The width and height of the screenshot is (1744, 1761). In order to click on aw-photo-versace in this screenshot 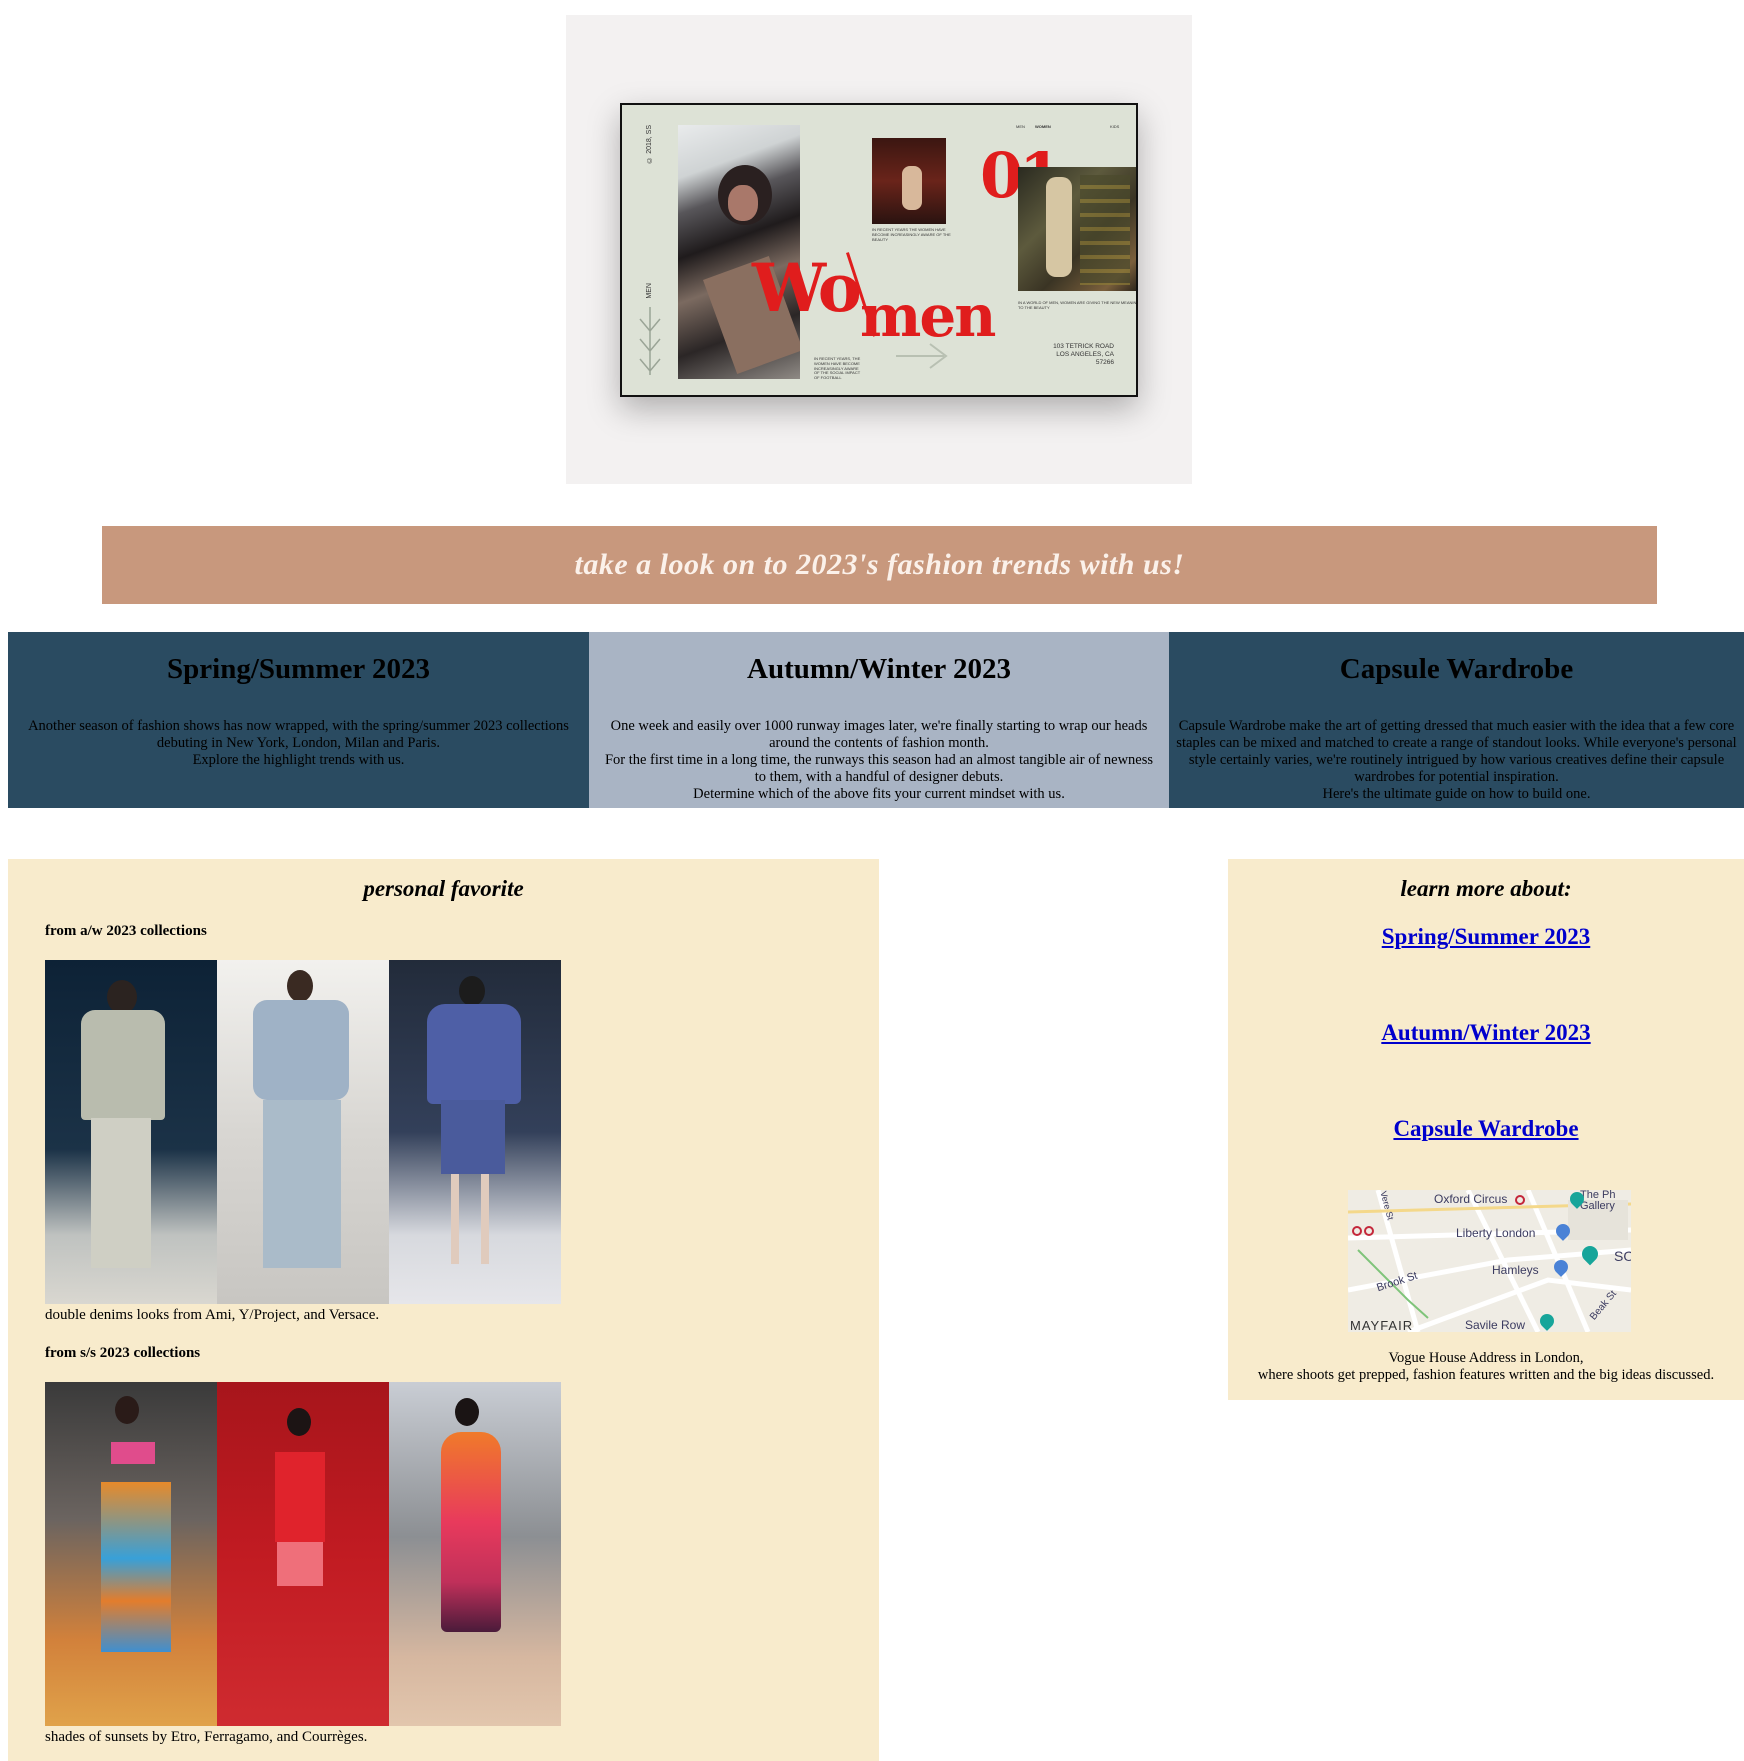, I will do `click(475, 1132)`.